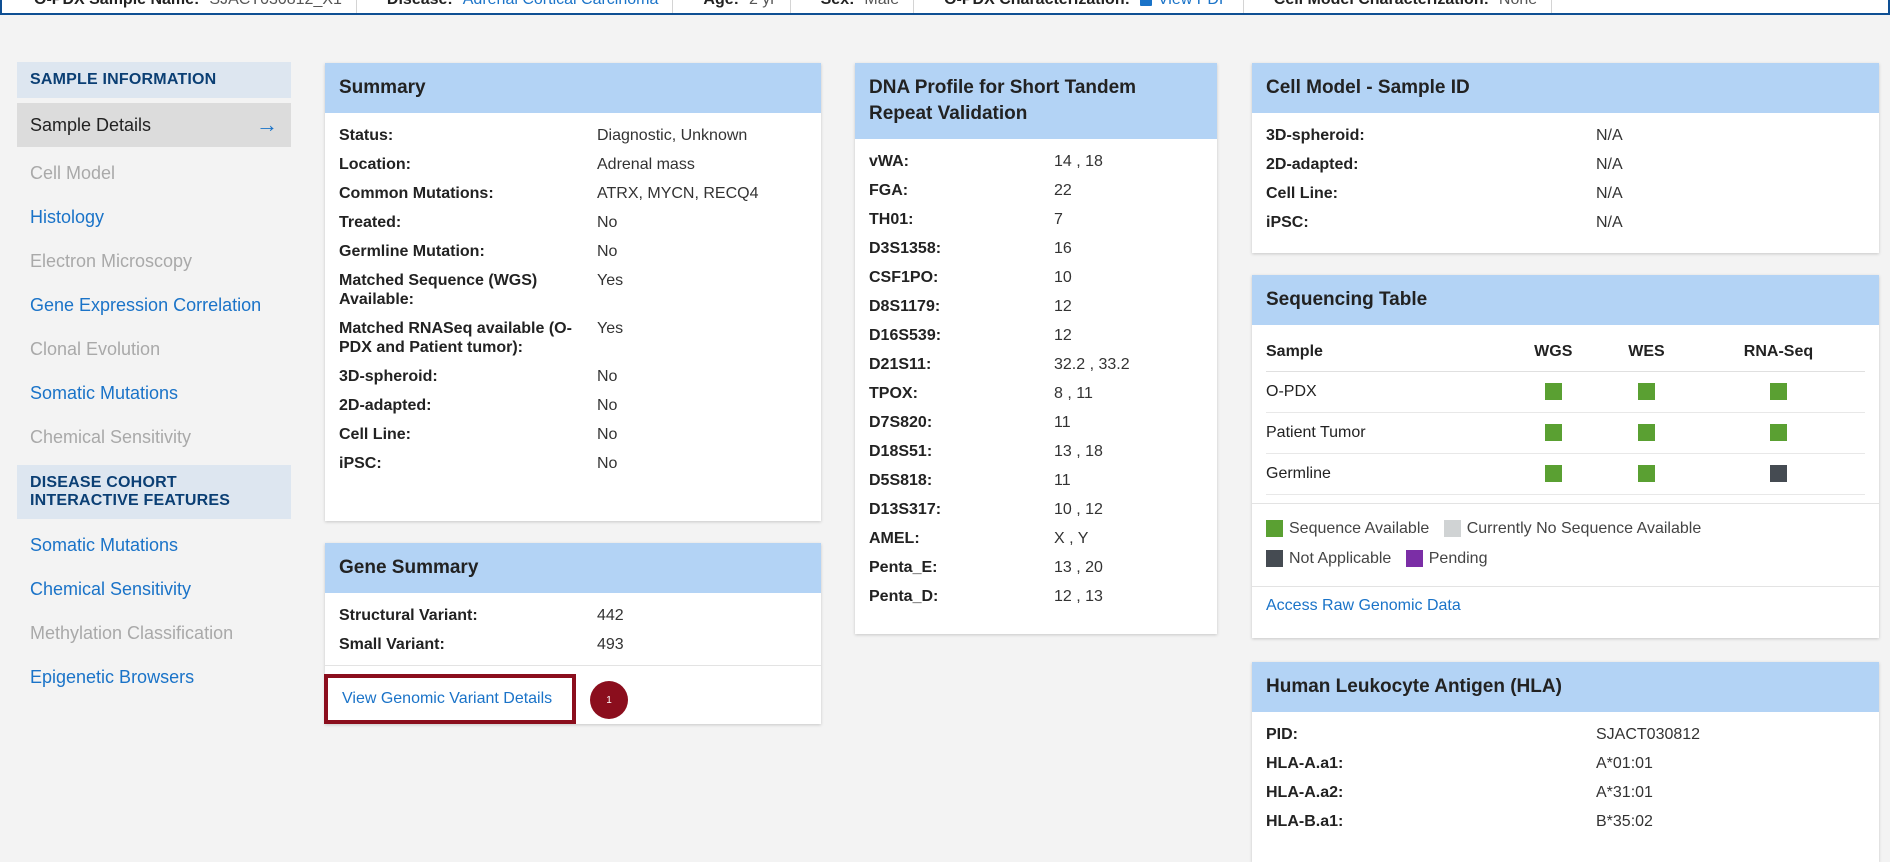  What do you see at coordinates (1063, 277) in the screenshot?
I see `row-value: 10` at bounding box center [1063, 277].